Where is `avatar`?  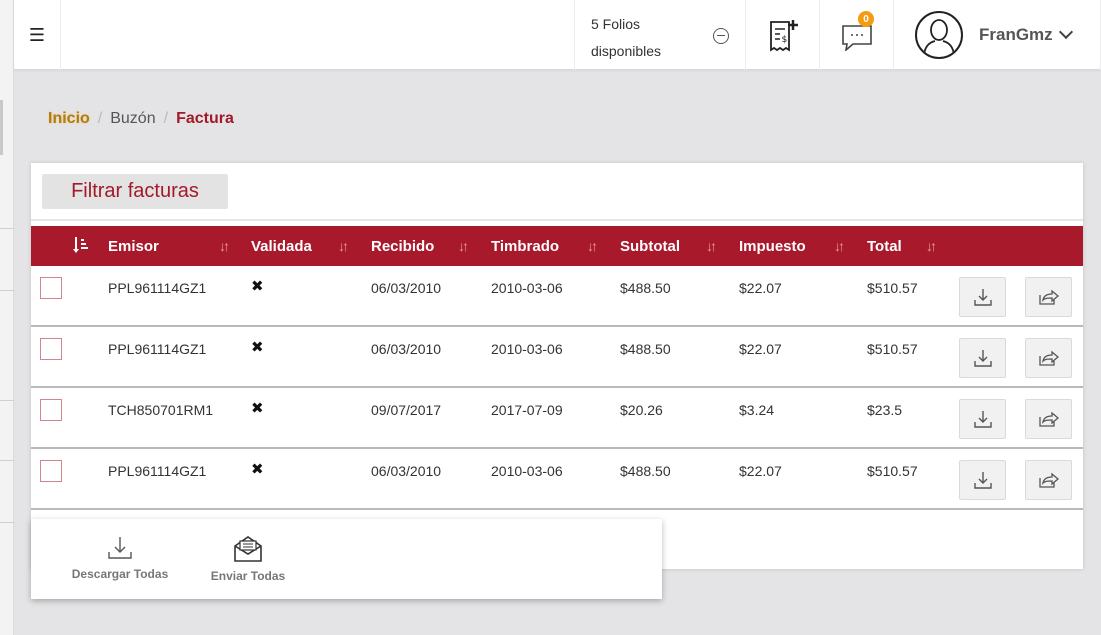
avatar is located at coordinates (939, 35).